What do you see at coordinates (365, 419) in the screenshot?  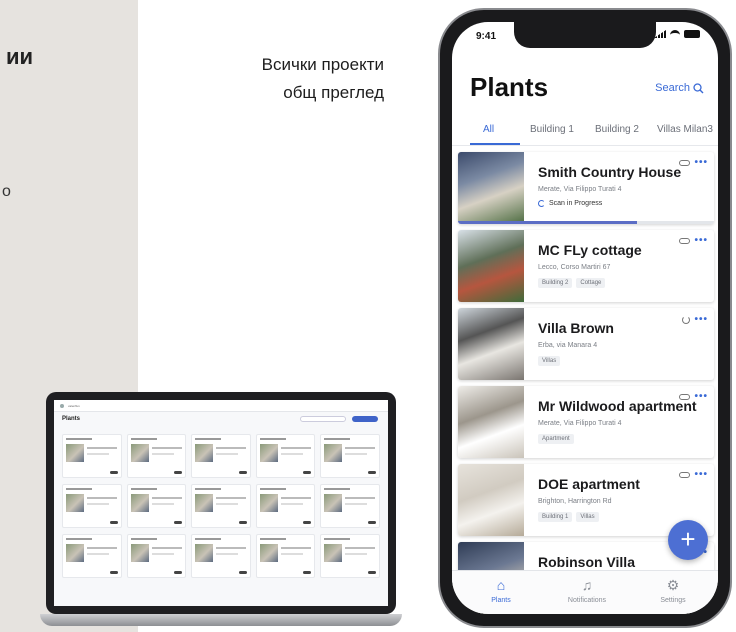 I see `laptop-add-button` at bounding box center [365, 419].